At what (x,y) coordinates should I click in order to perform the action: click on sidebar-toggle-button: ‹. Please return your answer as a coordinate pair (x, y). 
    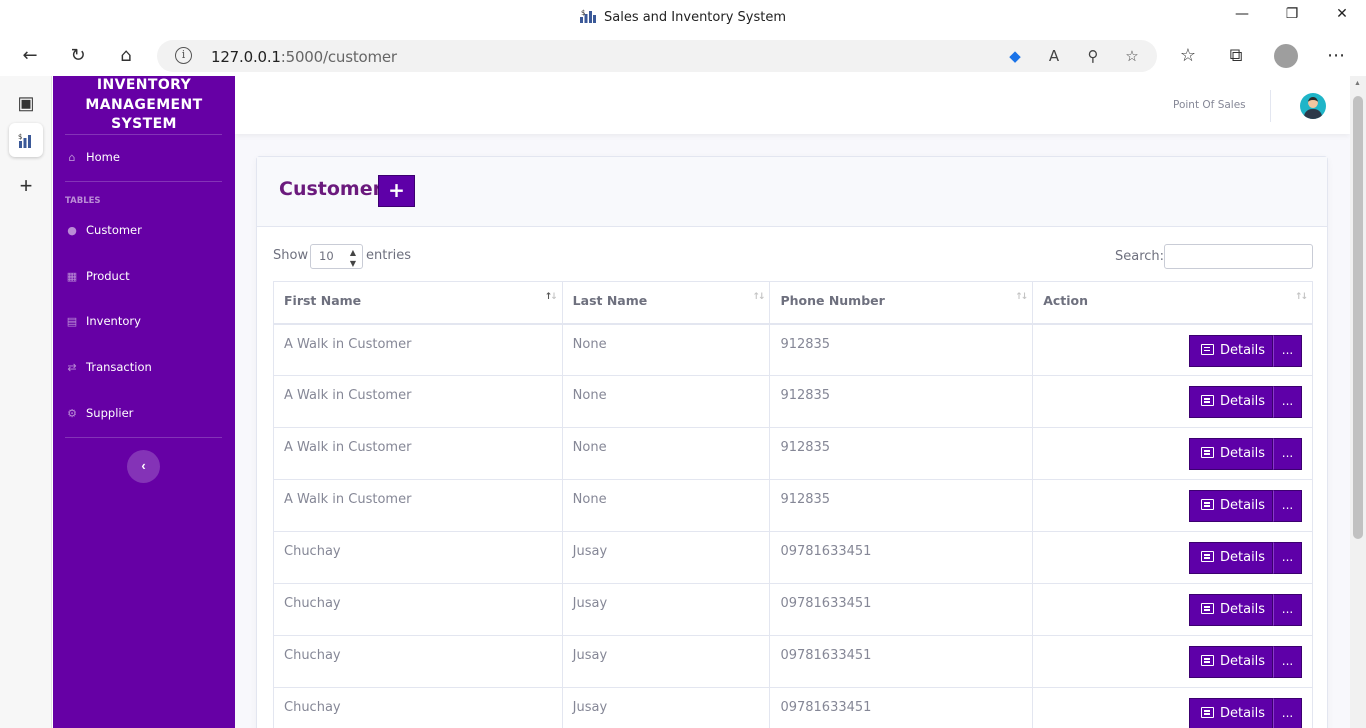
    Looking at the image, I should click on (143, 466).